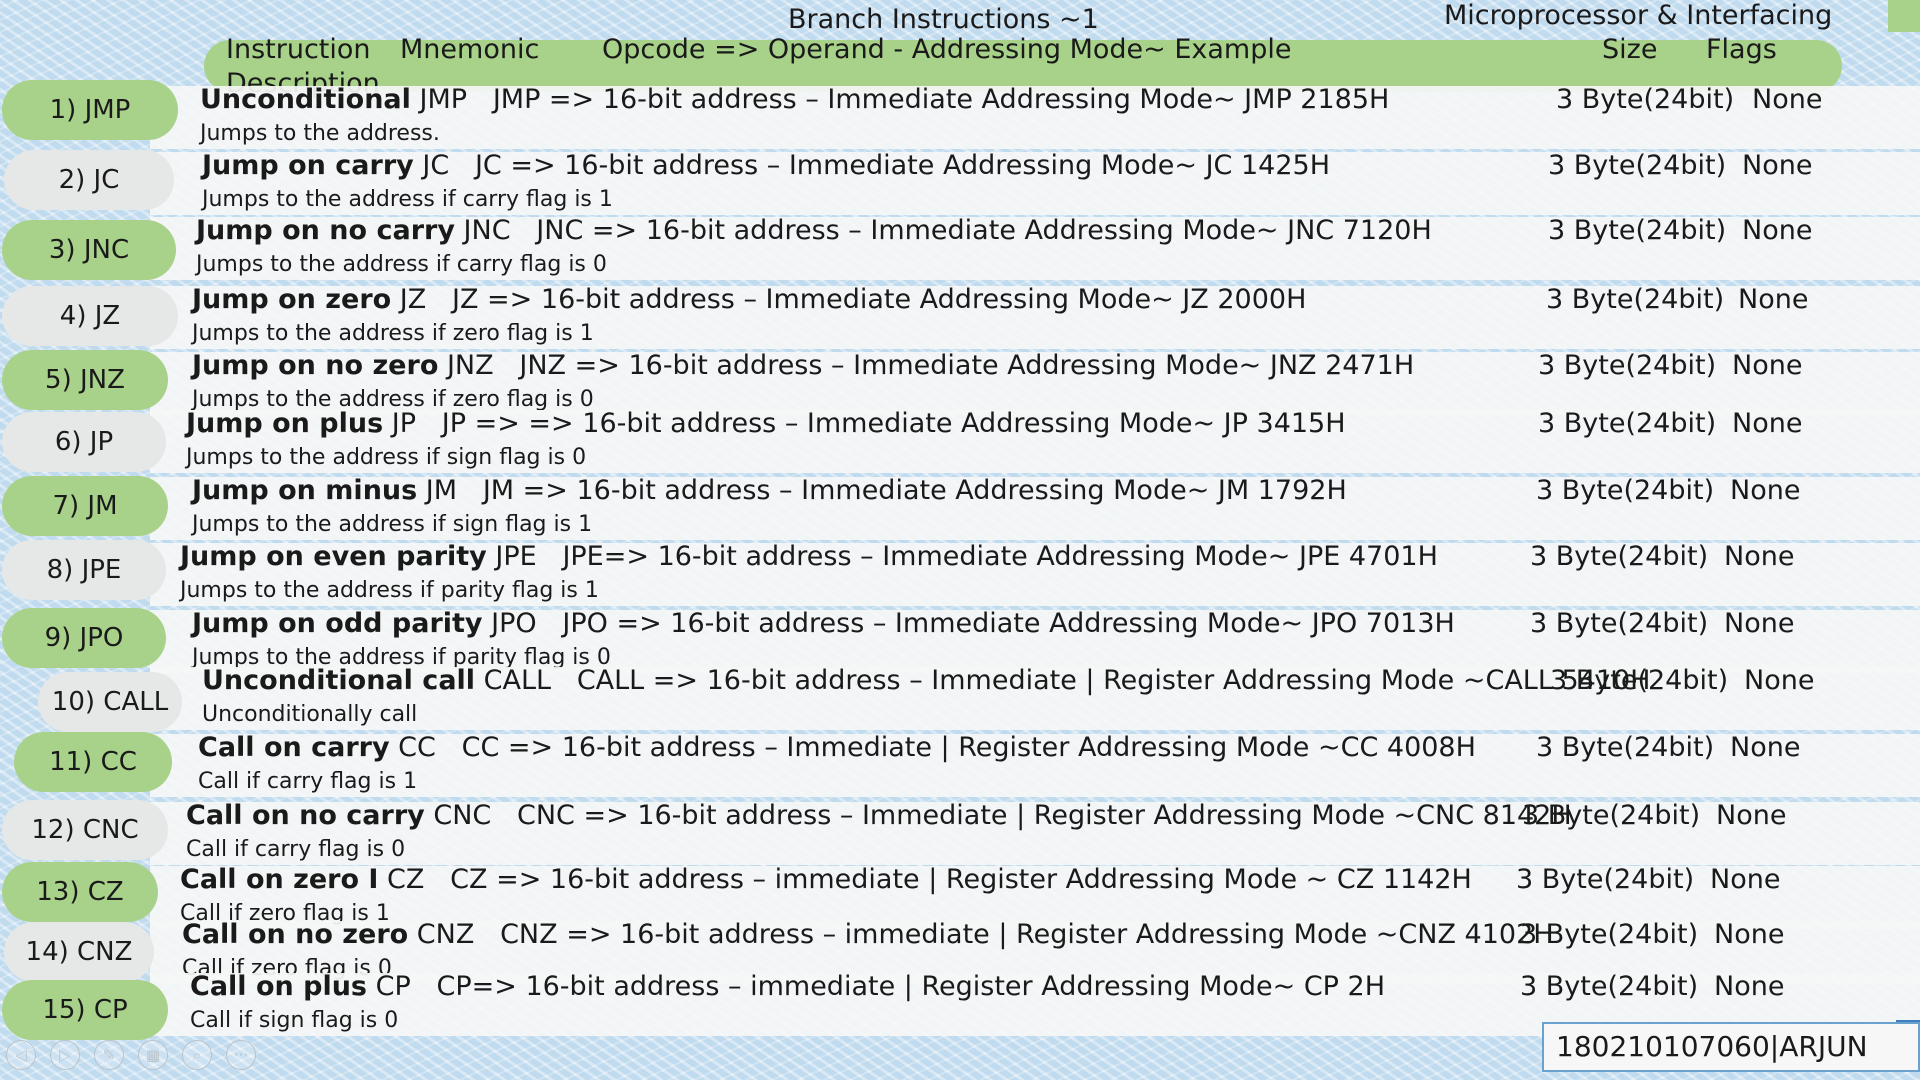 This screenshot has width=1920, height=1080. I want to click on header-mnemonic: Mnemonic, so click(470, 49).